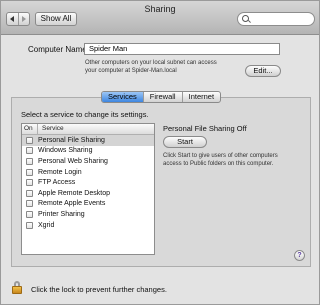 The width and height of the screenshot is (320, 305). What do you see at coordinates (88, 182) in the screenshot?
I see `list-item: FTP Access` at bounding box center [88, 182].